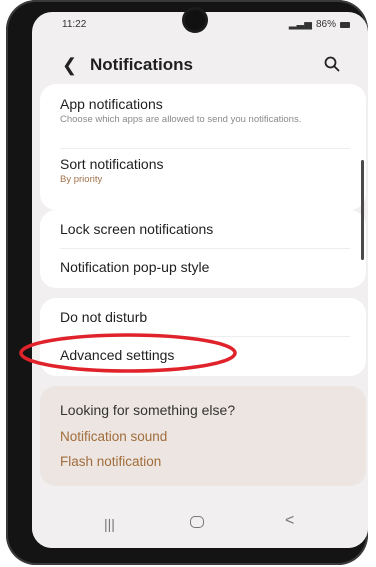  I want to click on lock-screen-notifications-title: Lock screen notifications, so click(137, 229).